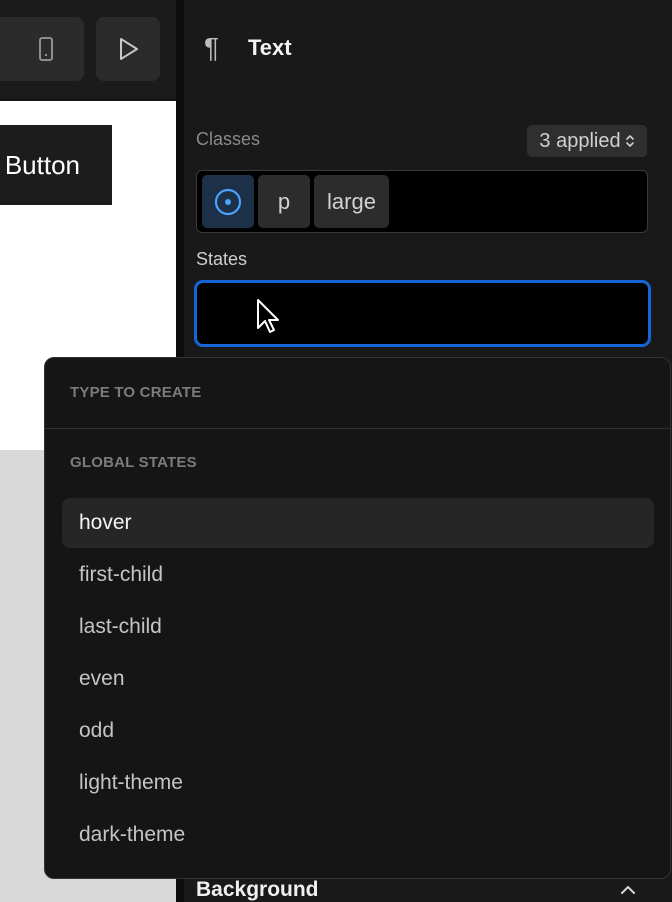  I want to click on type-to-create-heading: TYPE TO CREATE, so click(136, 392).